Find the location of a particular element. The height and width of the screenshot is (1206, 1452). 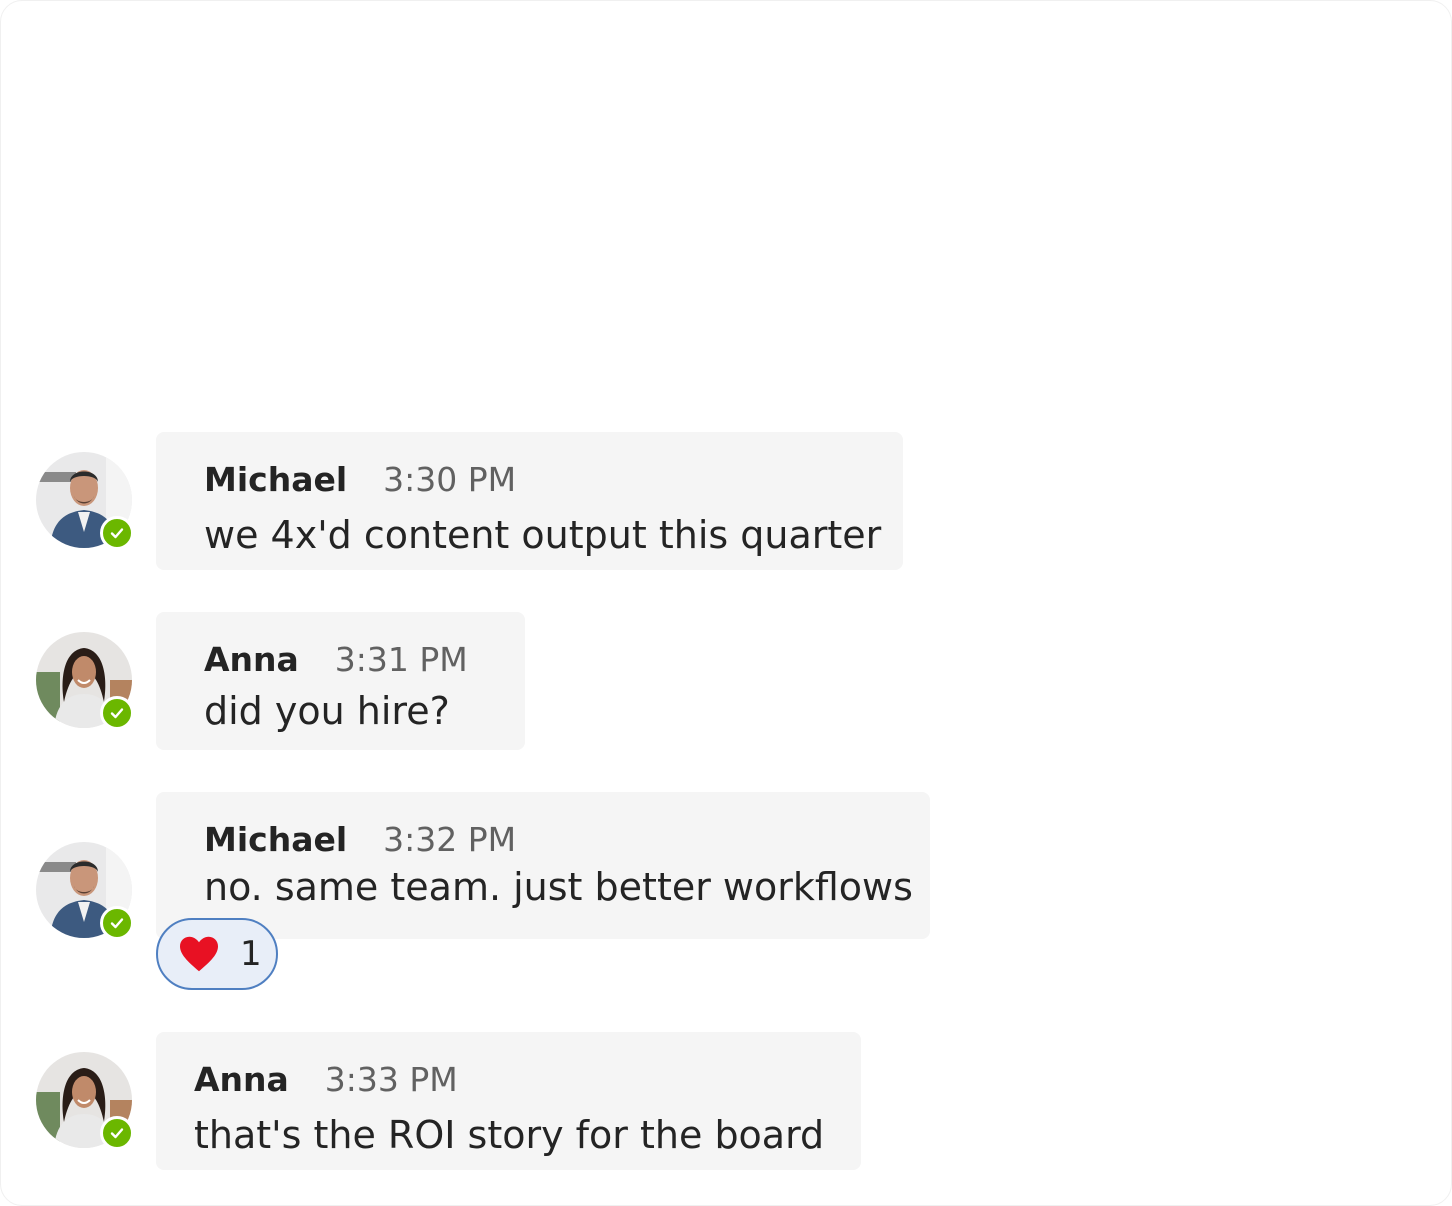

message-text: that's the ROI story for the board is located at coordinates (509, 1135).